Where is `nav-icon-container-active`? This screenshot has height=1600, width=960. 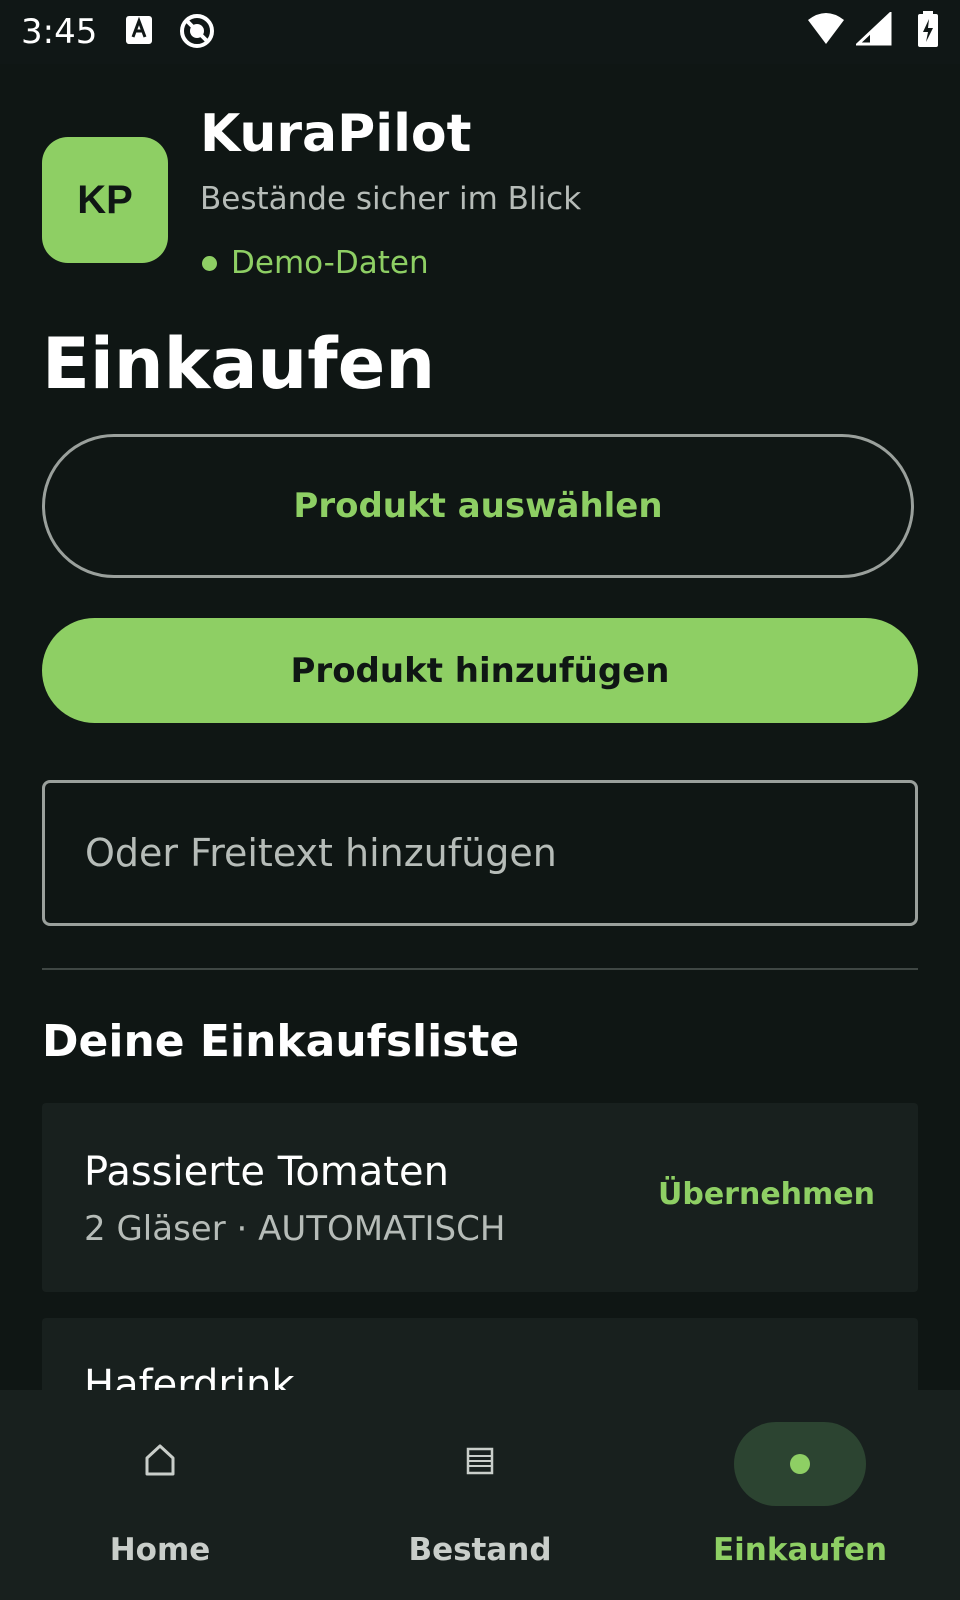 nav-icon-container-active is located at coordinates (800, 1464).